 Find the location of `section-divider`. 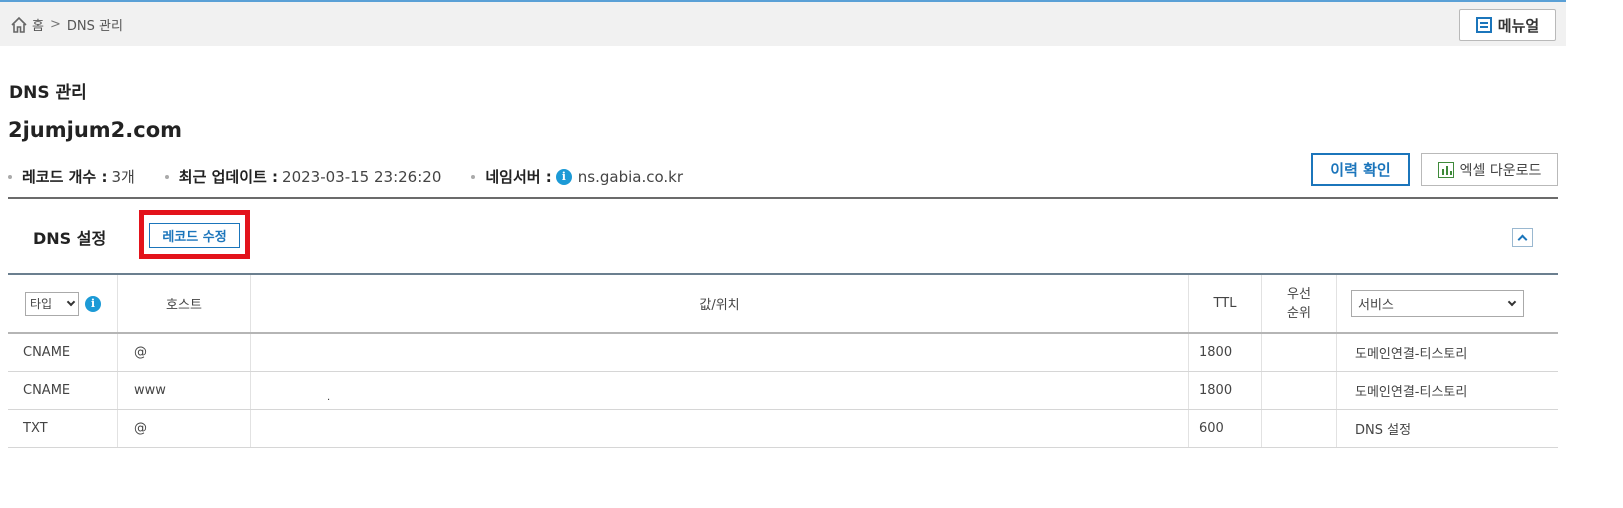

section-divider is located at coordinates (783, 198).